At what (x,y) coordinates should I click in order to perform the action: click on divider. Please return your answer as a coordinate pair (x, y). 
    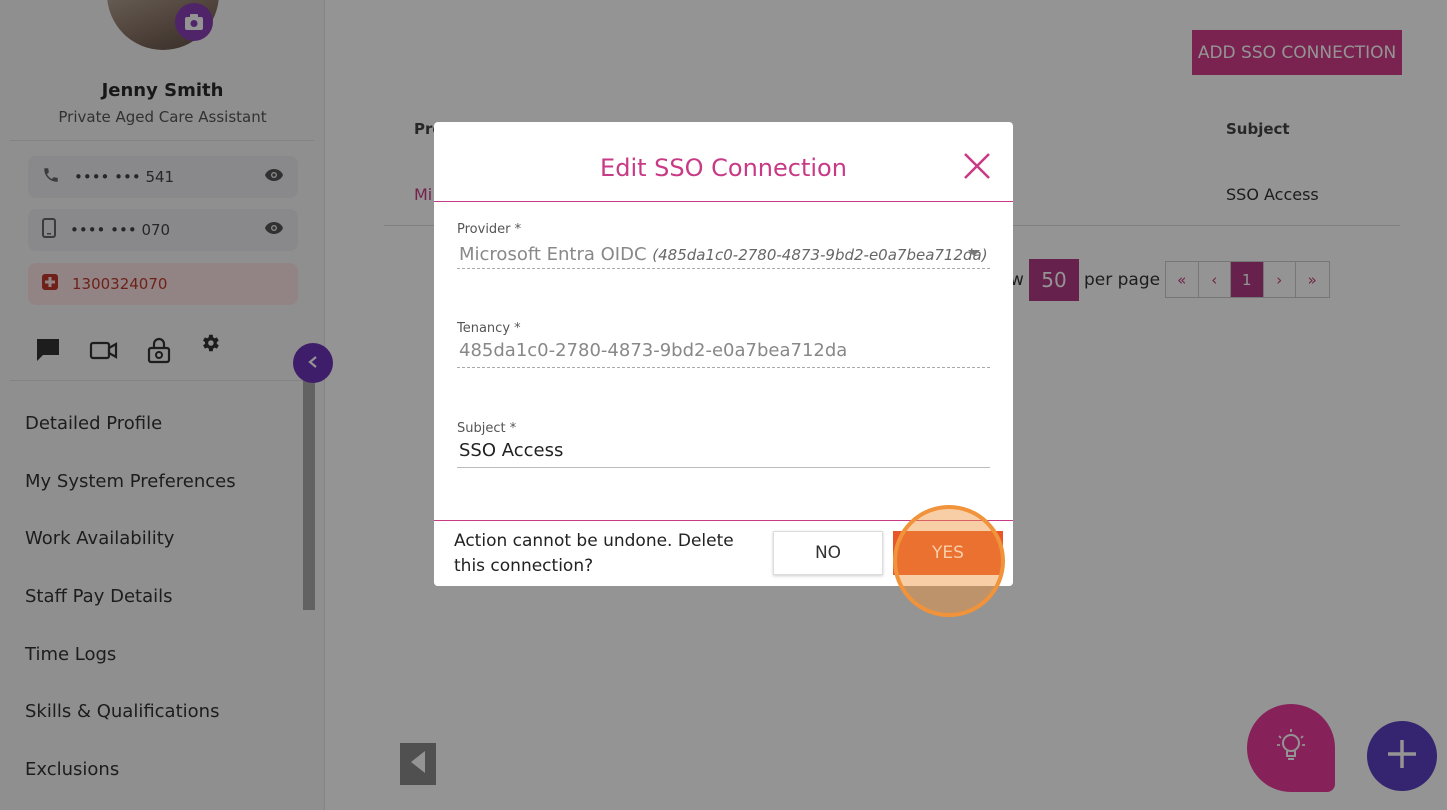
    Looking at the image, I should click on (723, 201).